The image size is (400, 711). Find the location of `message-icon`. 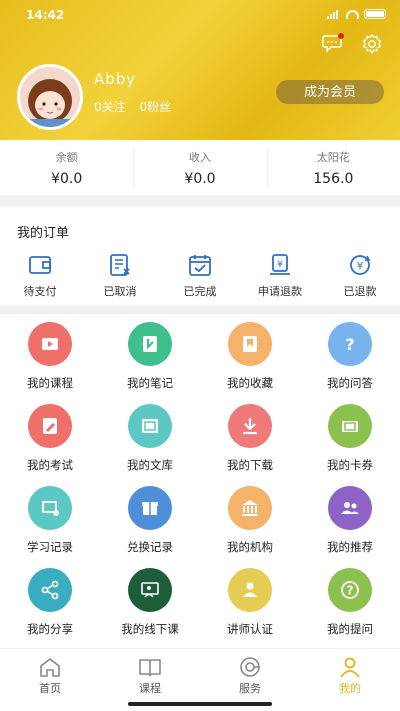

message-icon is located at coordinates (333, 43).